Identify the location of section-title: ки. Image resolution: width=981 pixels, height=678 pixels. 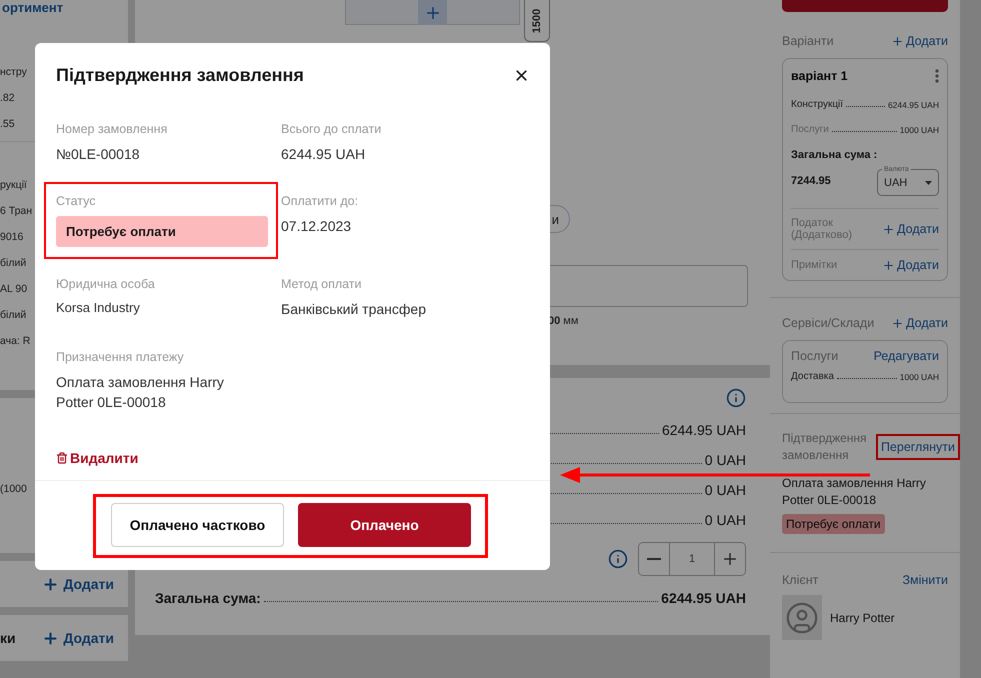
(8, 638).